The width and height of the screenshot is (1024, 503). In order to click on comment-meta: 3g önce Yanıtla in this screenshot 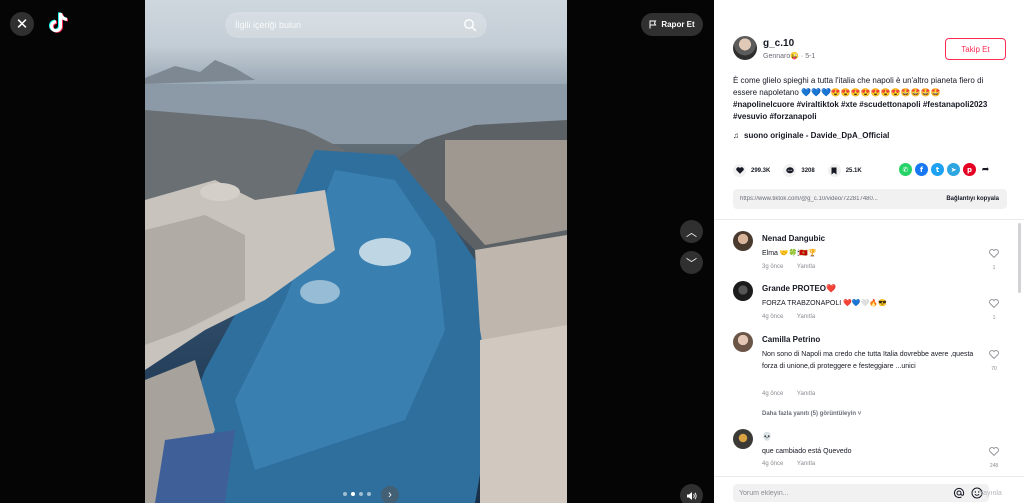, I will do `click(794, 267)`.